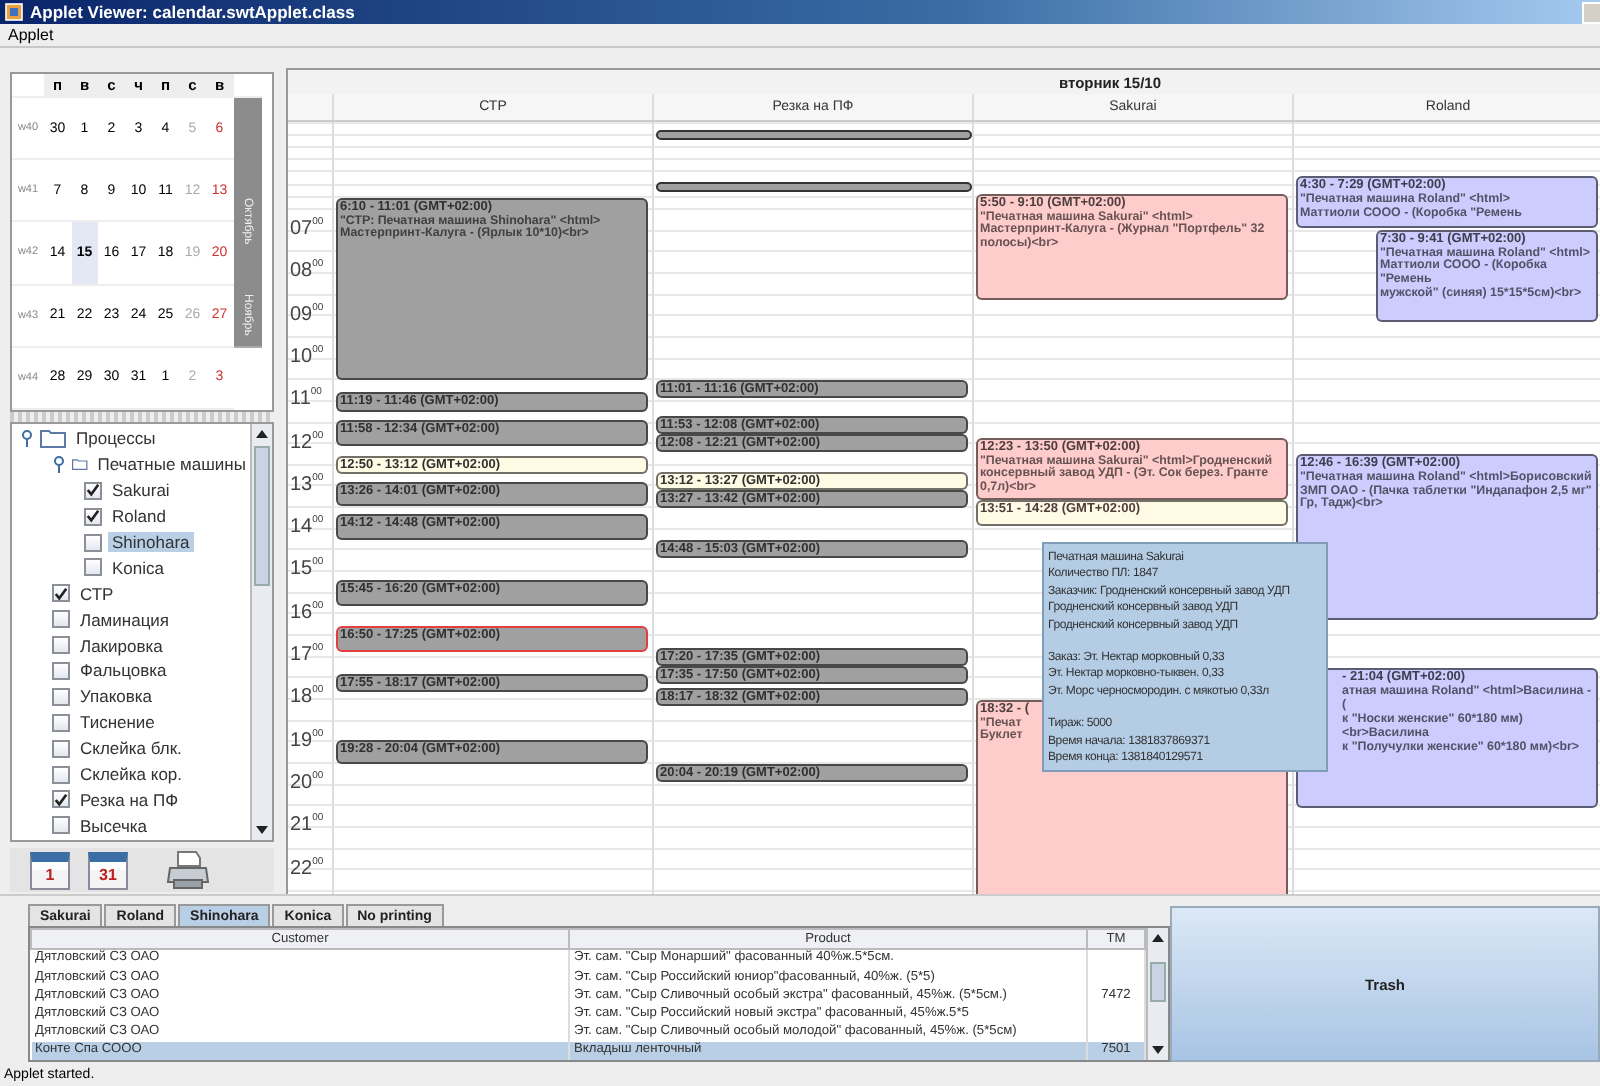 The width and height of the screenshot is (1600, 1086). I want to click on menu-item: Applet, so click(31, 35).